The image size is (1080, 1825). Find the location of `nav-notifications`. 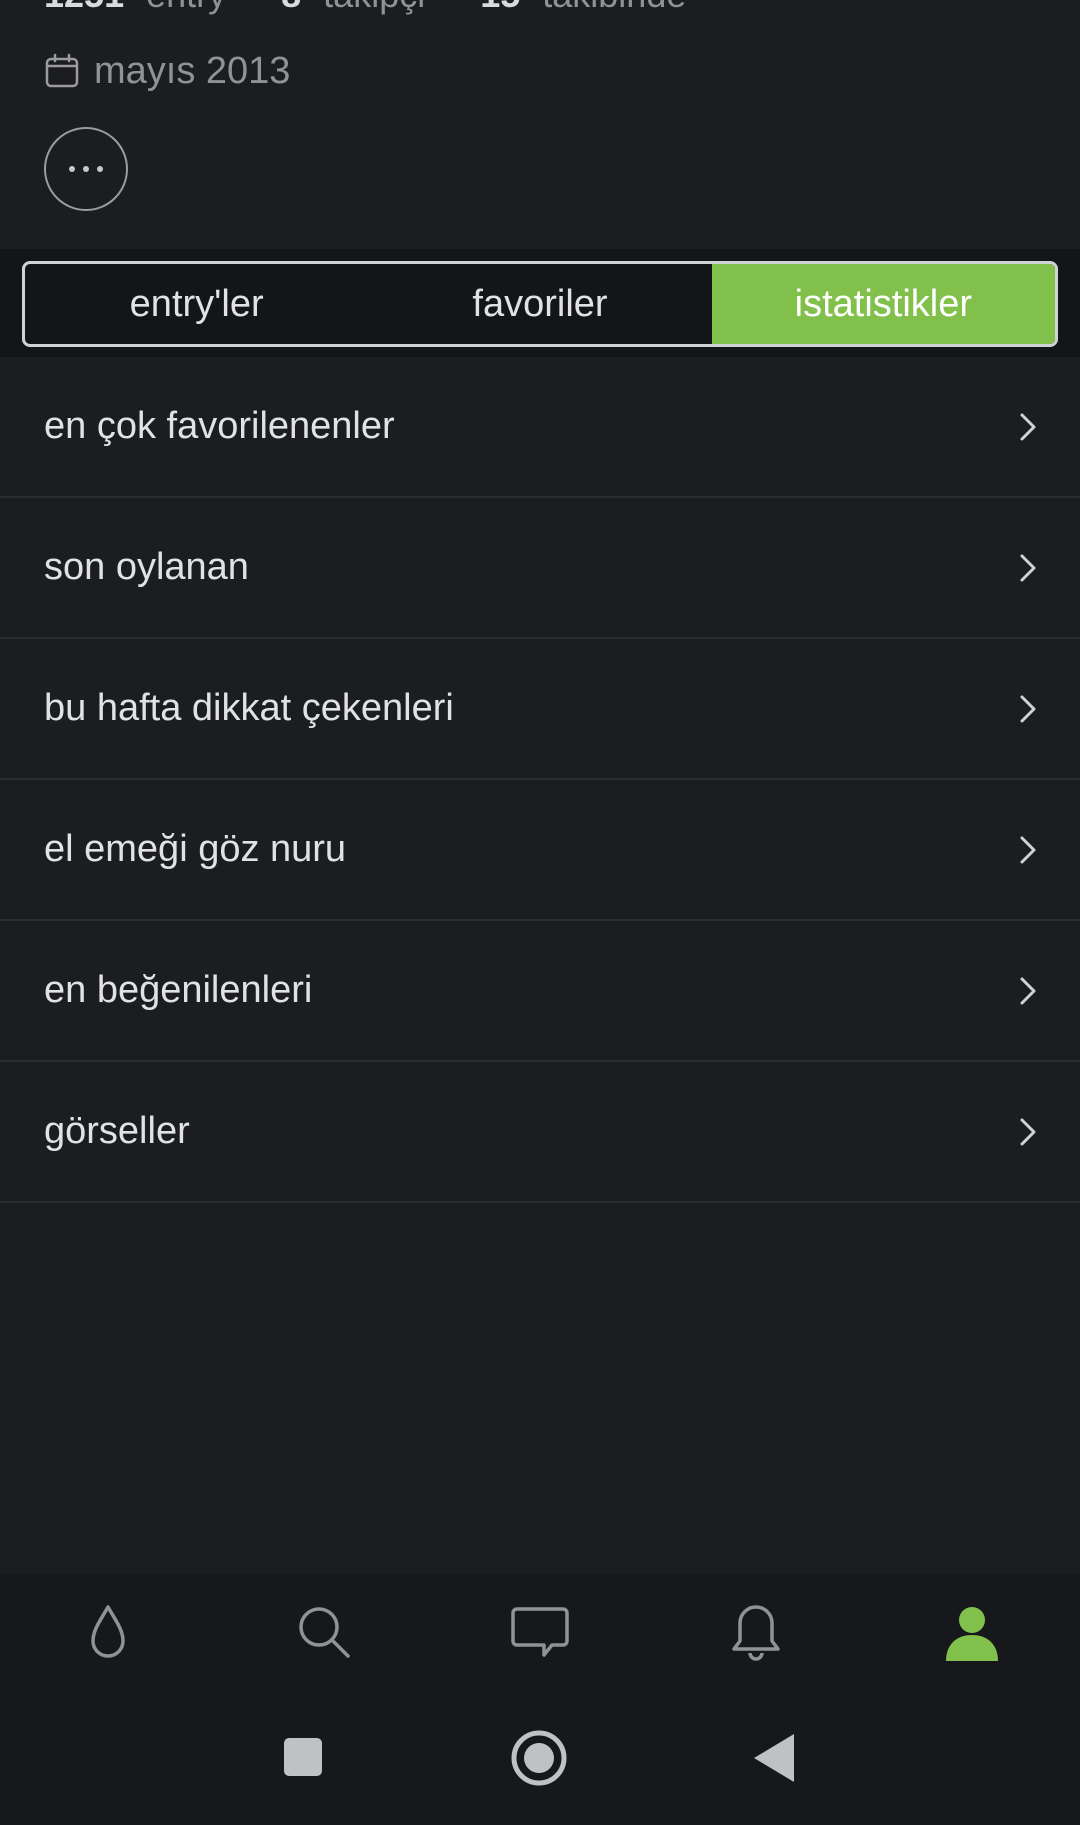

nav-notifications is located at coordinates (756, 1633).